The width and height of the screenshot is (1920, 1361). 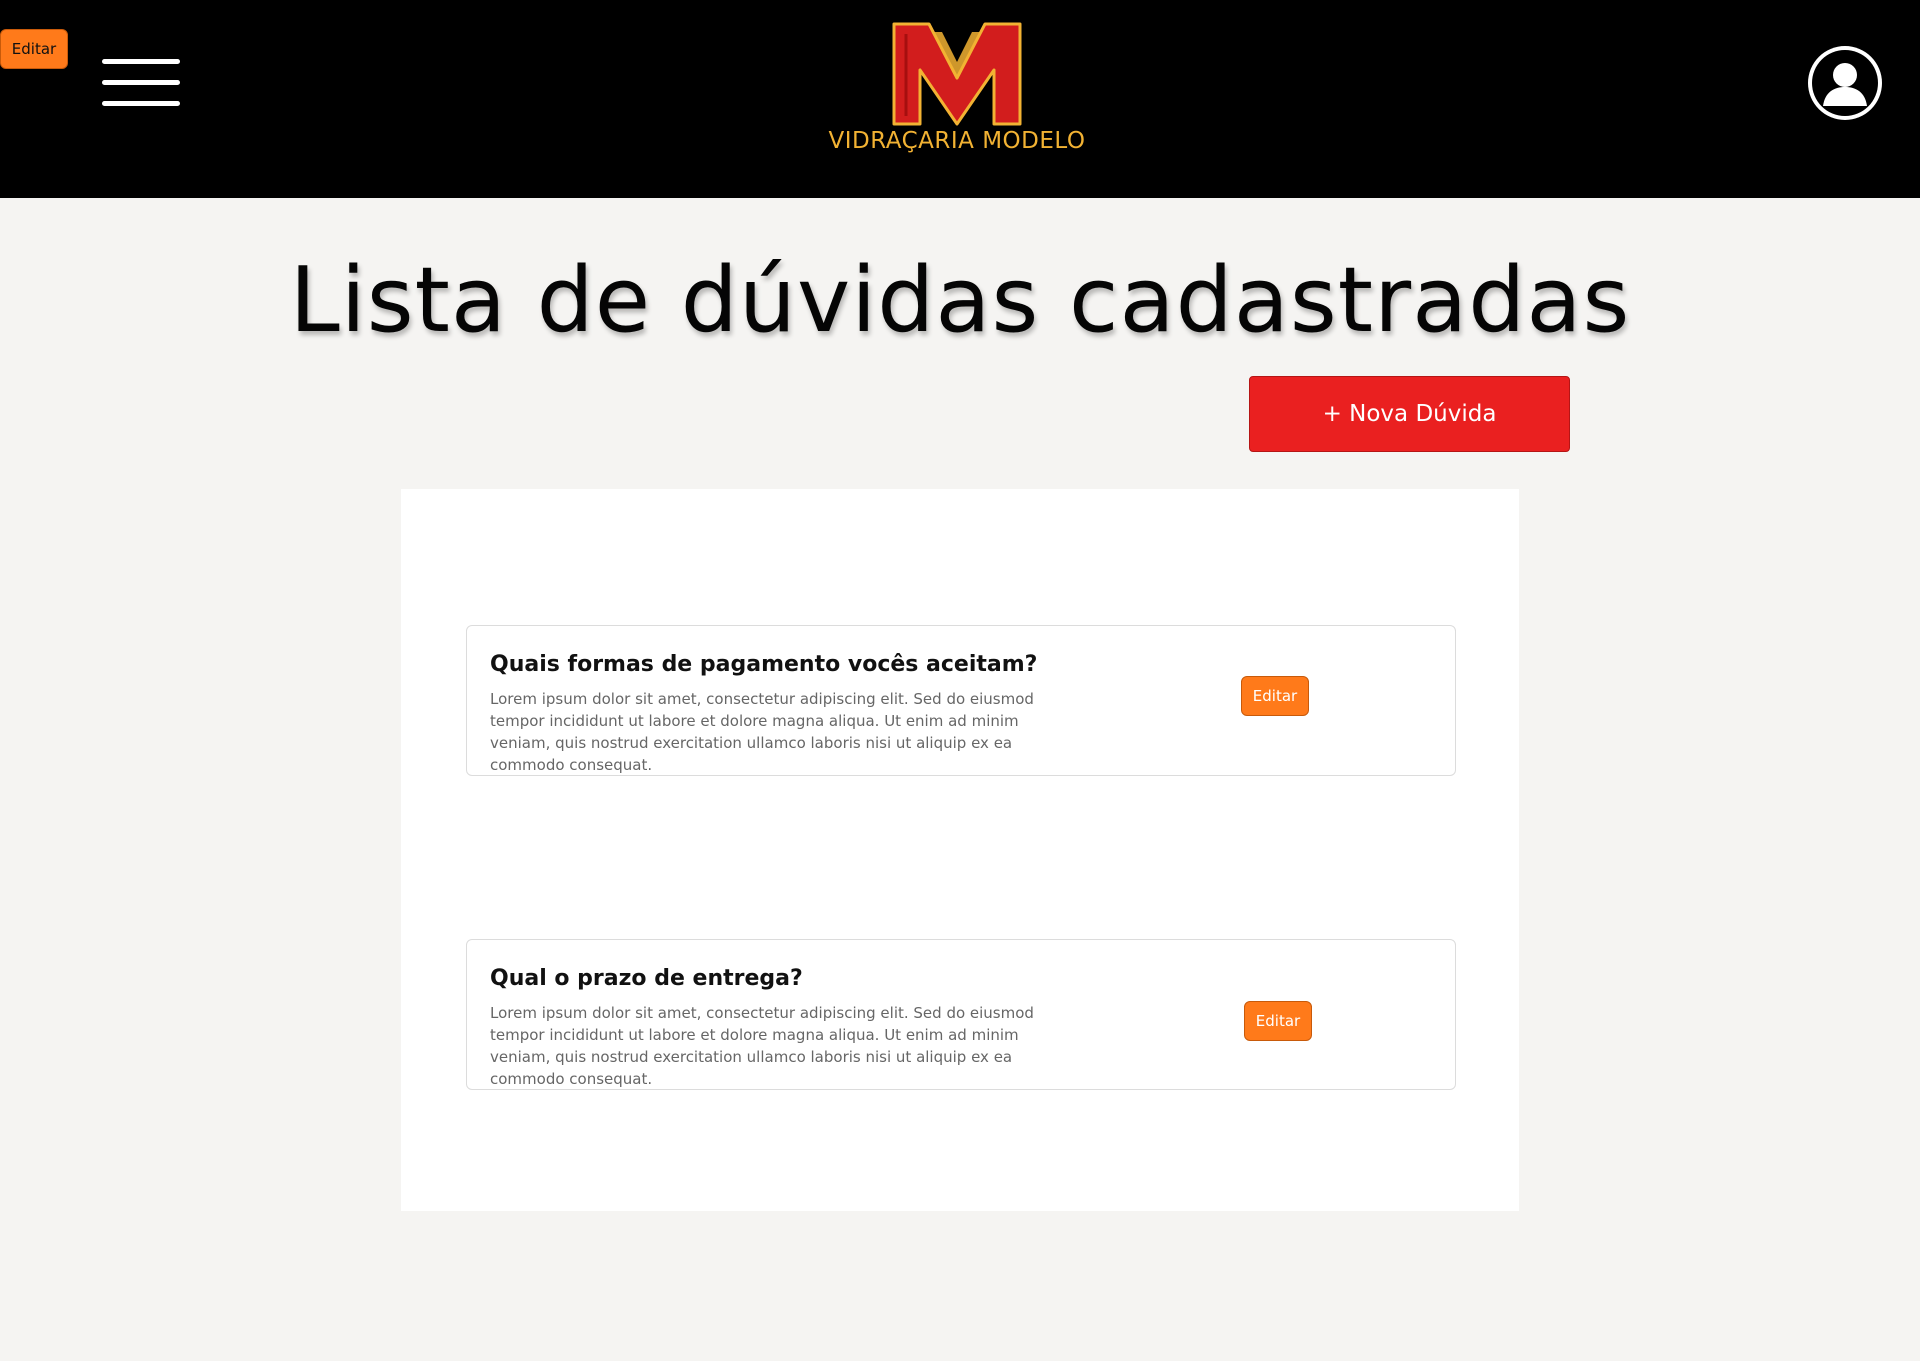 I want to click on page-title: Lista de dúvidas cadastradas, so click(x=960, y=300).